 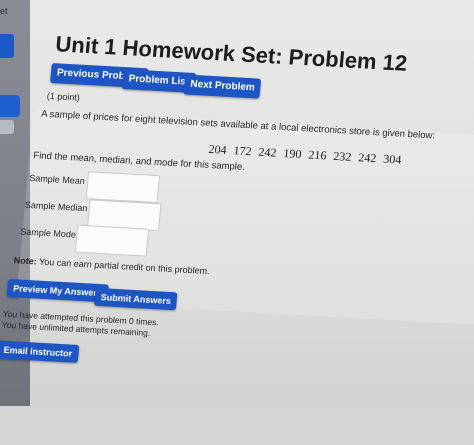 What do you see at coordinates (25, 261) in the screenshot?
I see `note-label: Note:` at bounding box center [25, 261].